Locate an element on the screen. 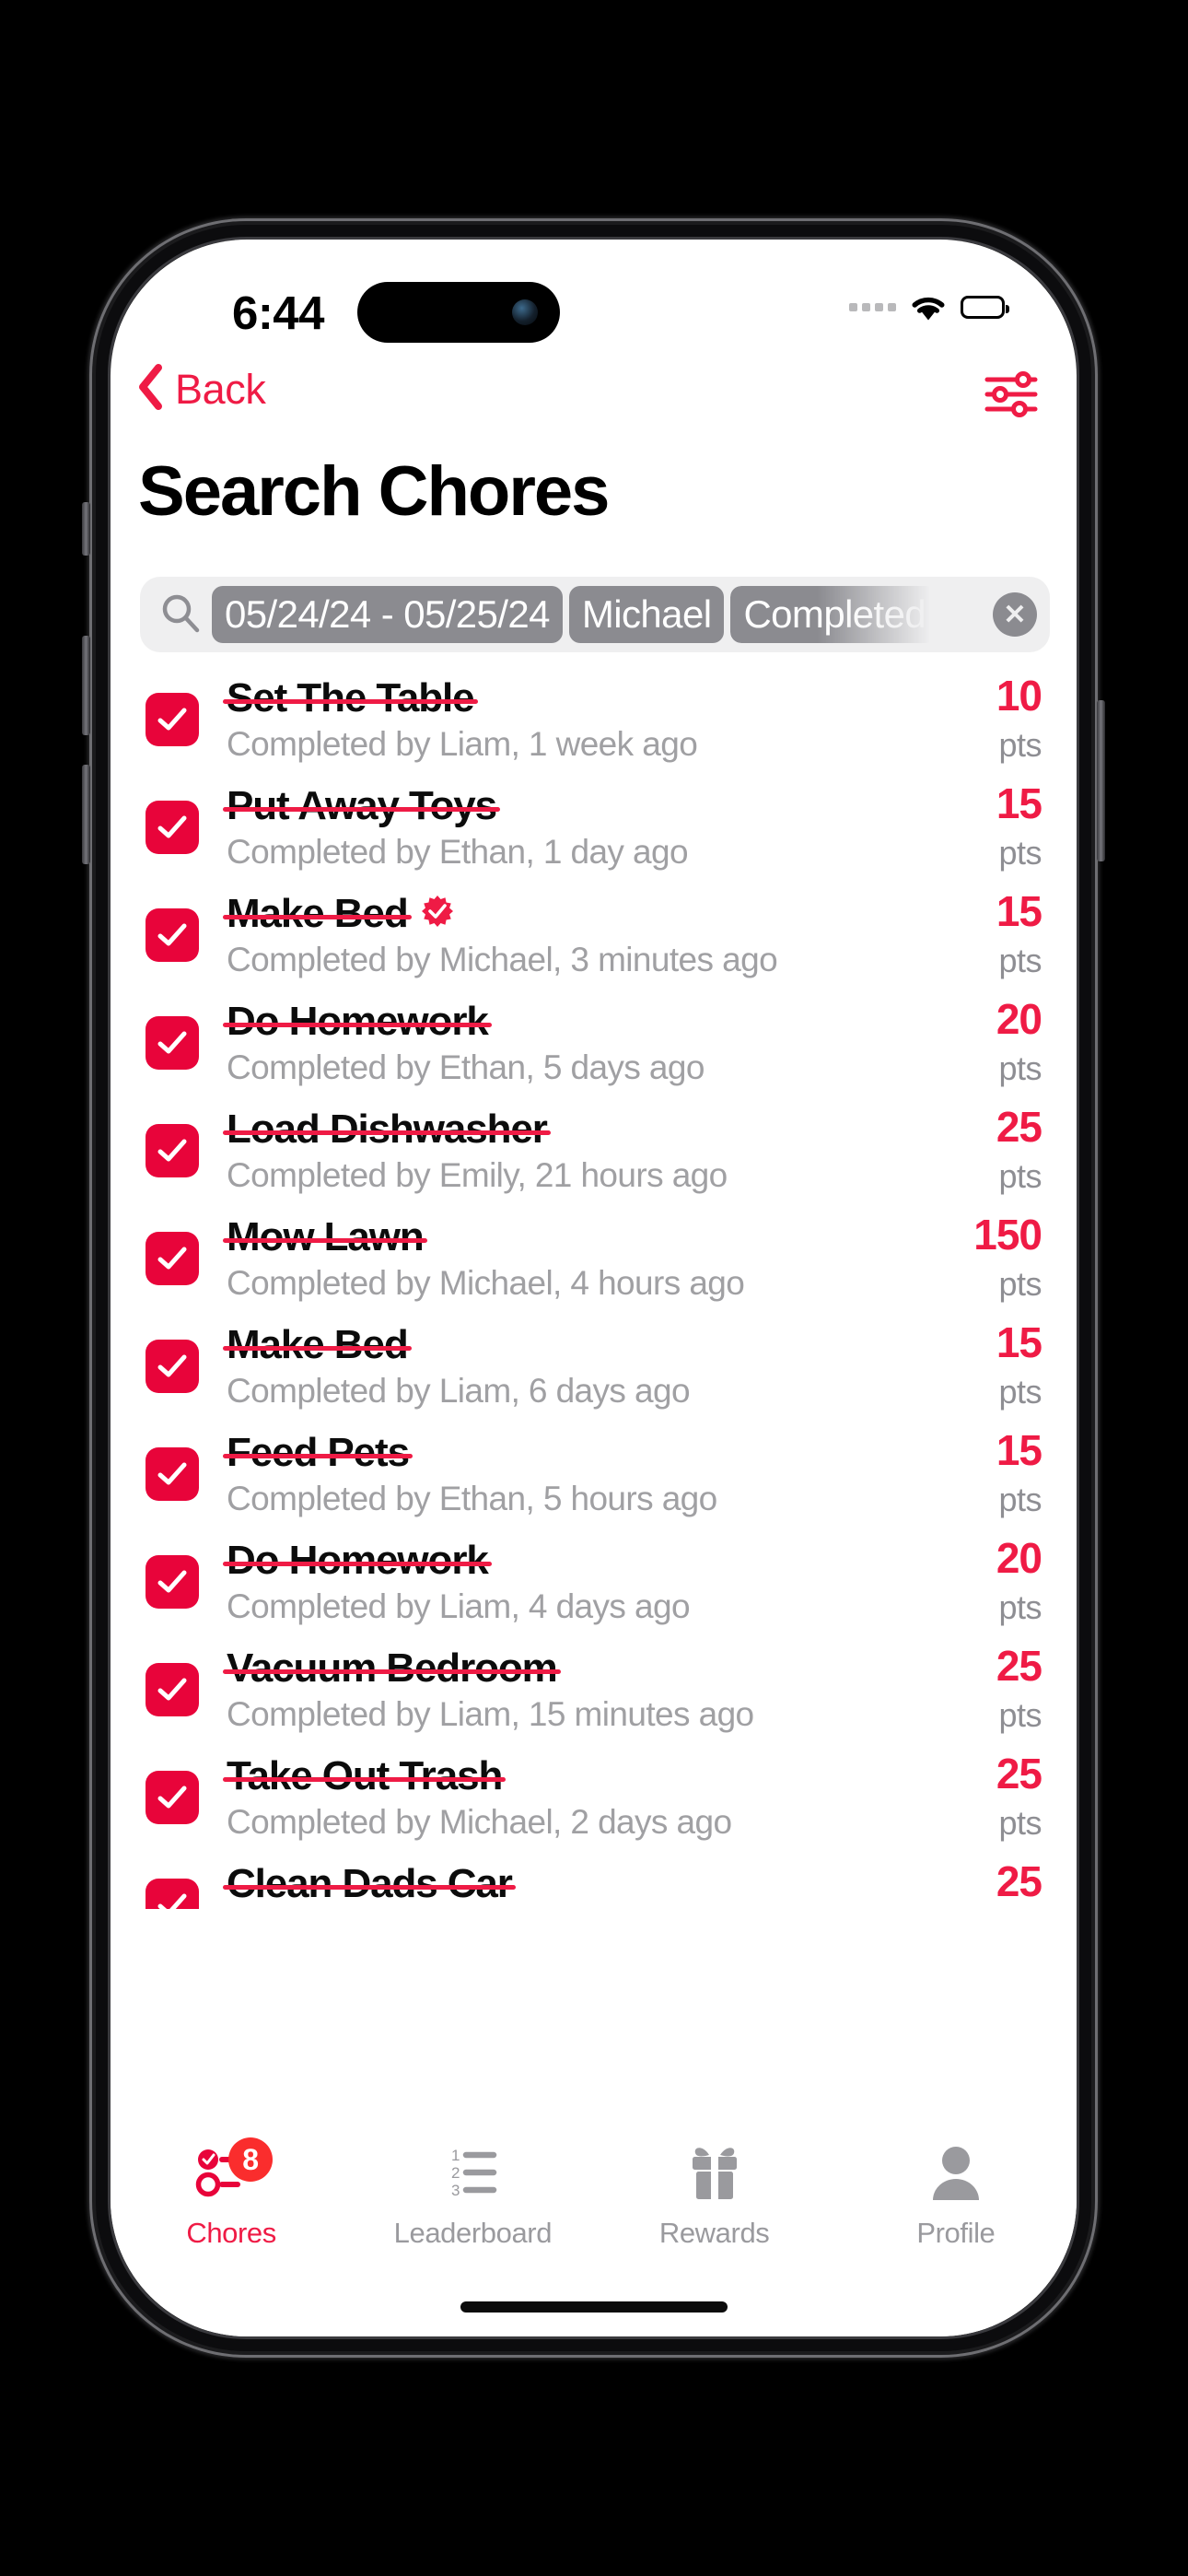  chore-body: Make Bed Completed by Liam, 6 days ago is located at coordinates (563, 1366).